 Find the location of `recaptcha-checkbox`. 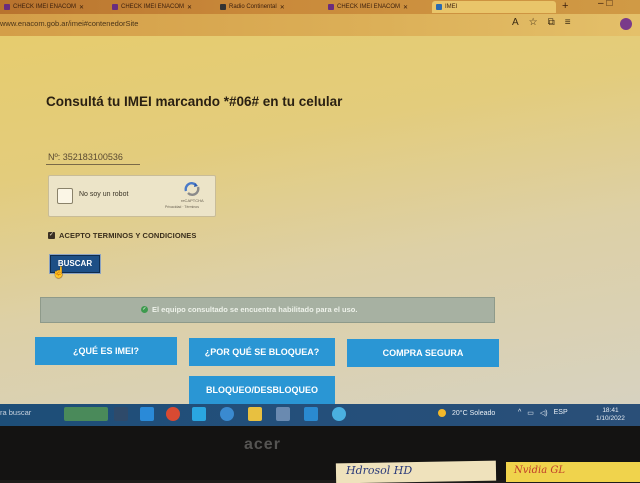

recaptcha-checkbox is located at coordinates (65, 196).